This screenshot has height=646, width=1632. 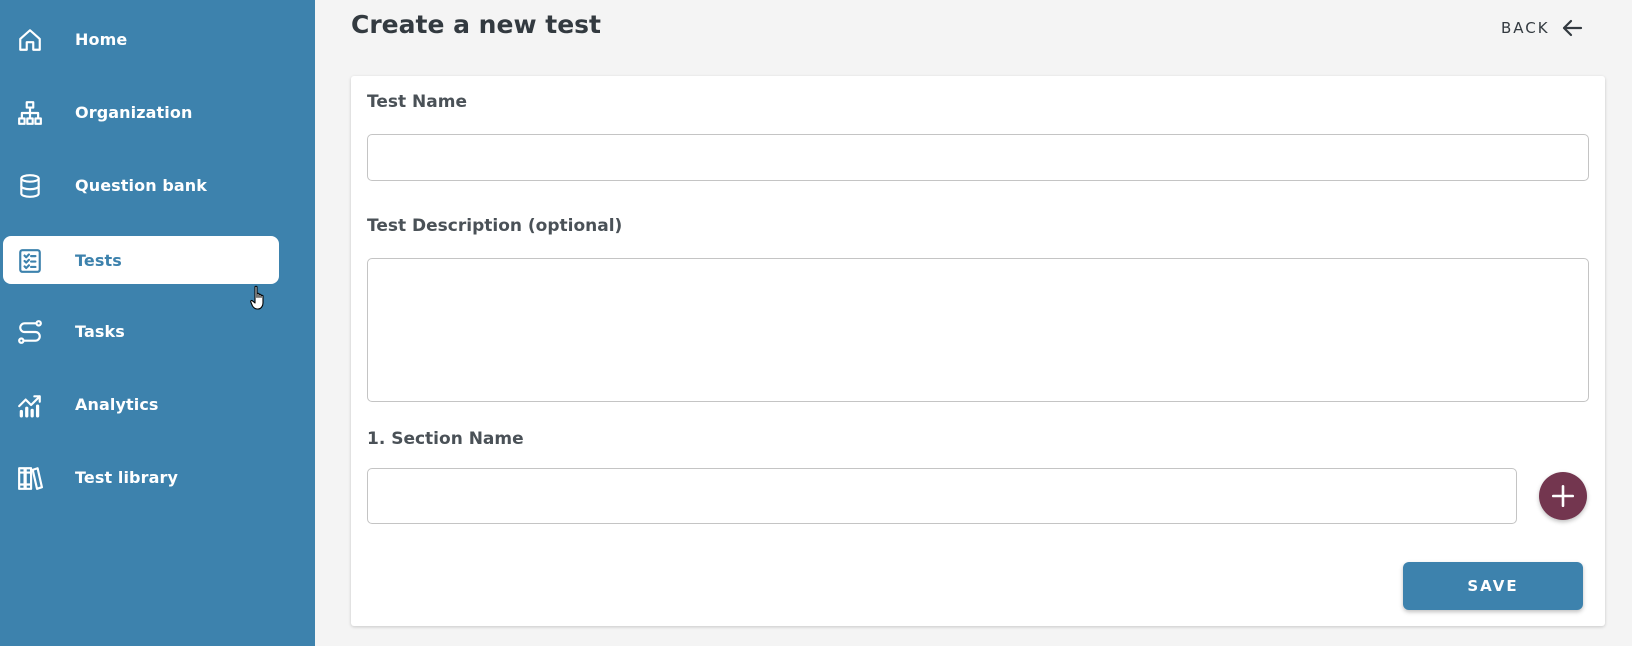 I want to click on chart-icon, so click(x=30, y=405).